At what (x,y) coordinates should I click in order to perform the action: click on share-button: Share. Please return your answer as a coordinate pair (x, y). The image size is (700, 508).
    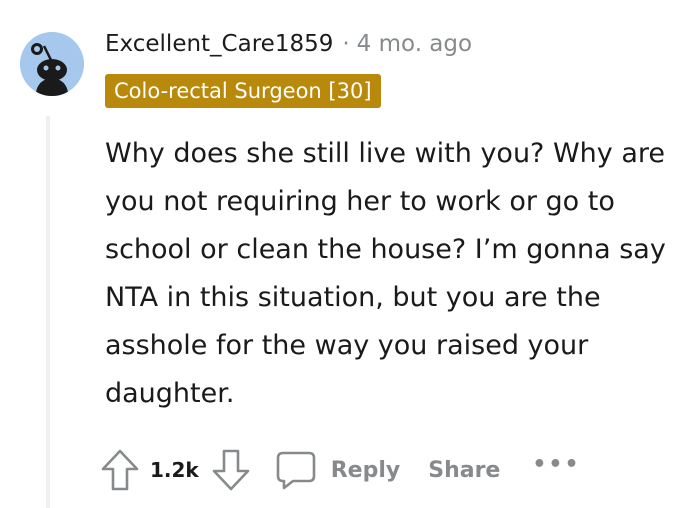
    Looking at the image, I should click on (464, 470).